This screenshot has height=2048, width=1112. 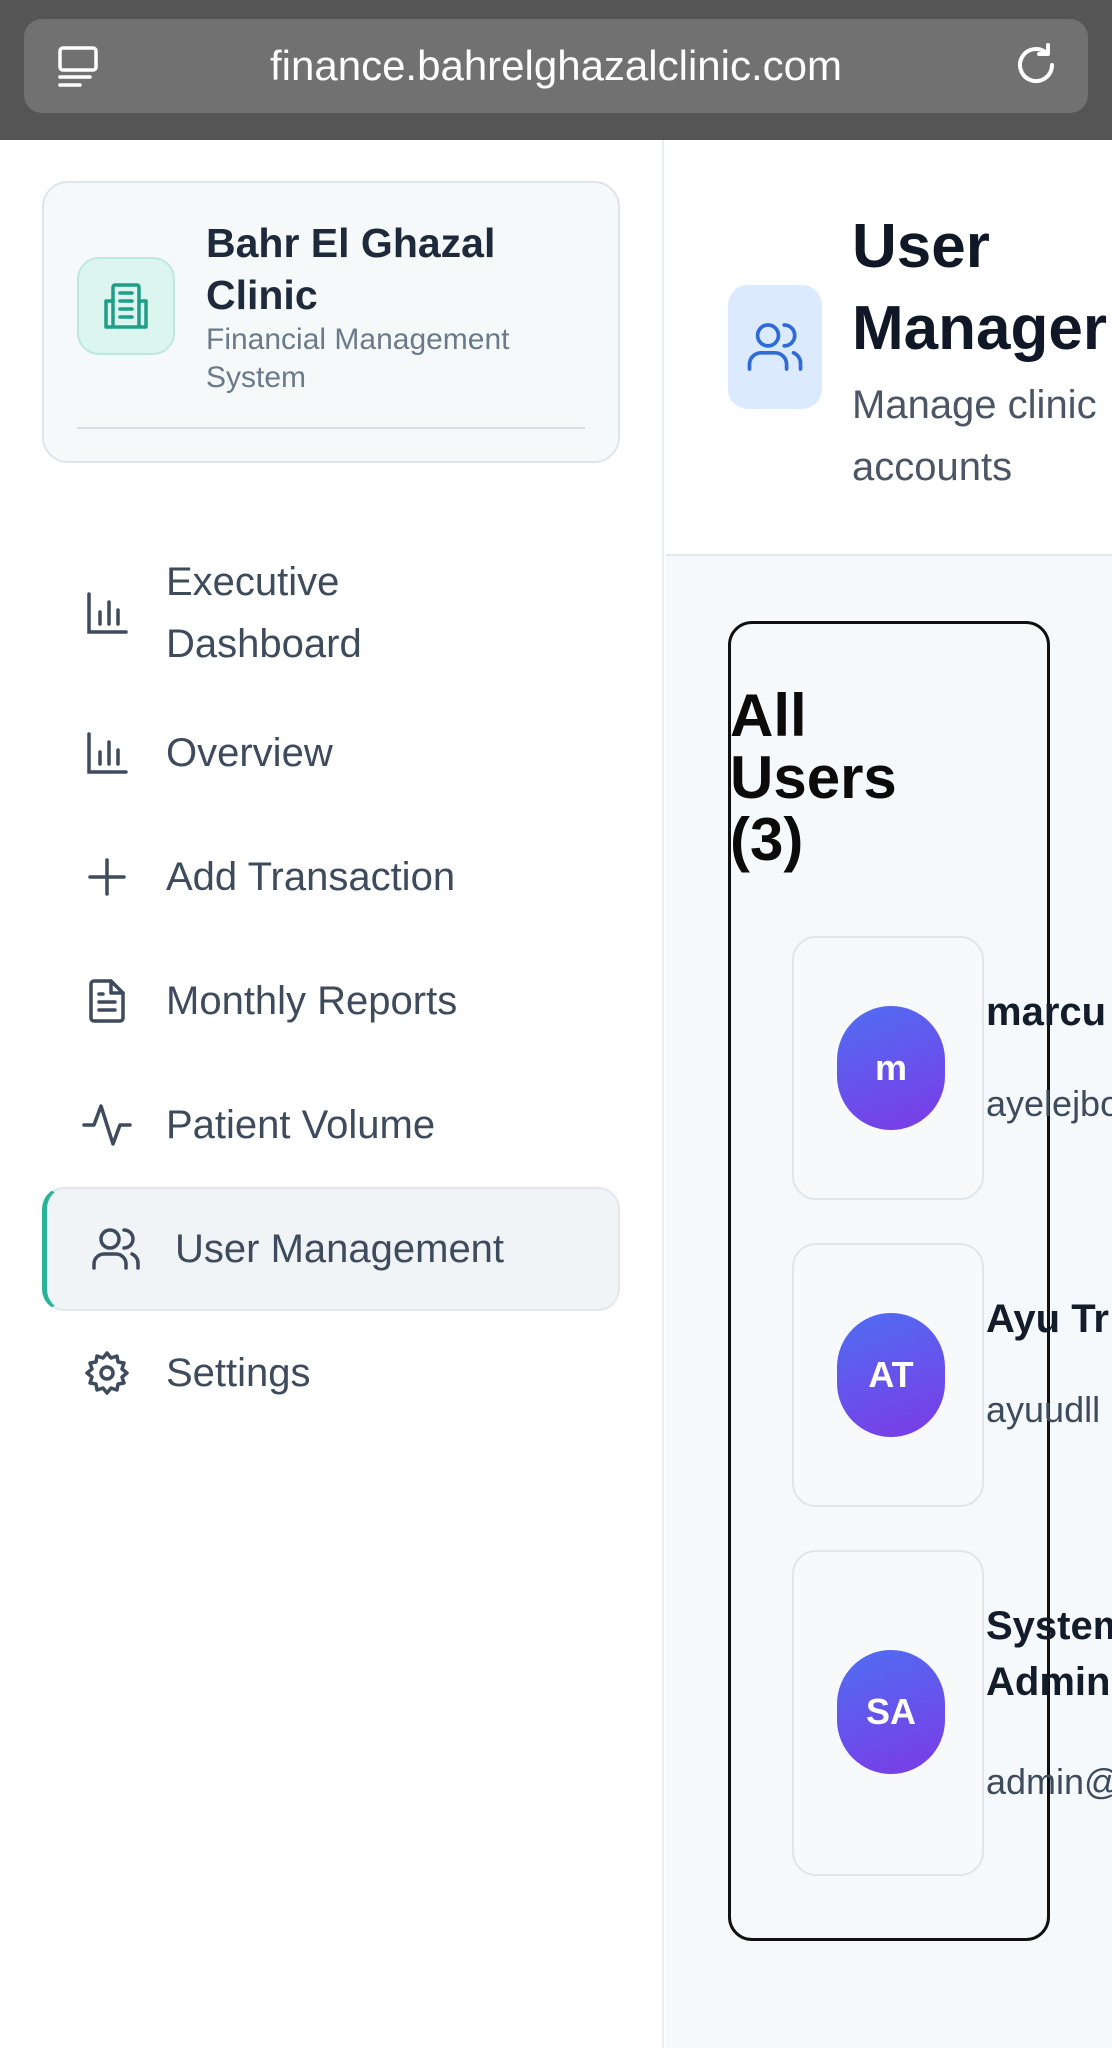 I want to click on sidebar-item-patient-volume: Patient Volume, so click(x=331, y=1125).